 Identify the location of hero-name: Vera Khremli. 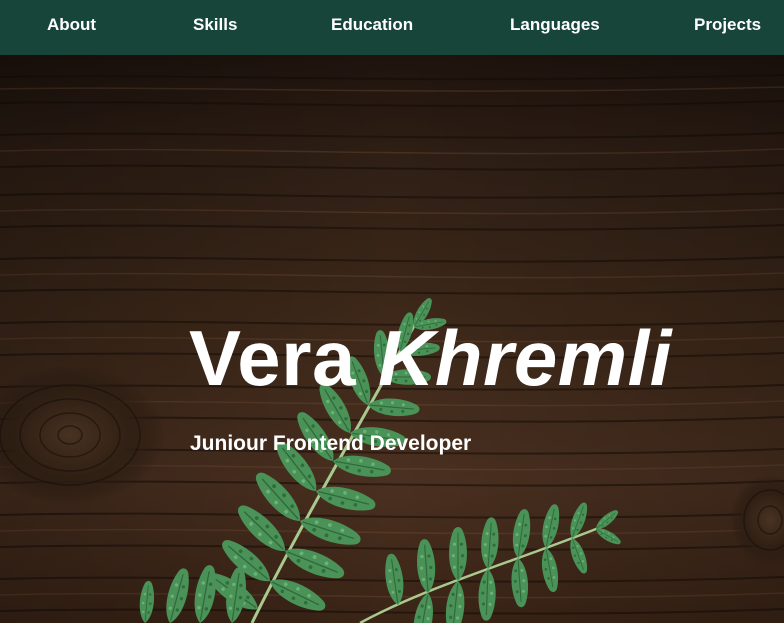
(430, 358).